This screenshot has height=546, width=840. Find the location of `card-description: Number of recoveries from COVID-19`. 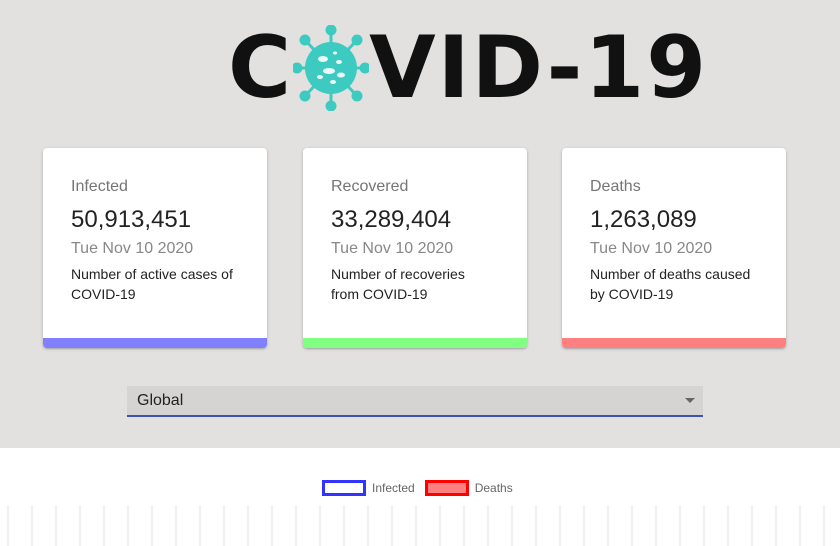

card-description: Number of recoveries from COVID-19 is located at coordinates (415, 284).